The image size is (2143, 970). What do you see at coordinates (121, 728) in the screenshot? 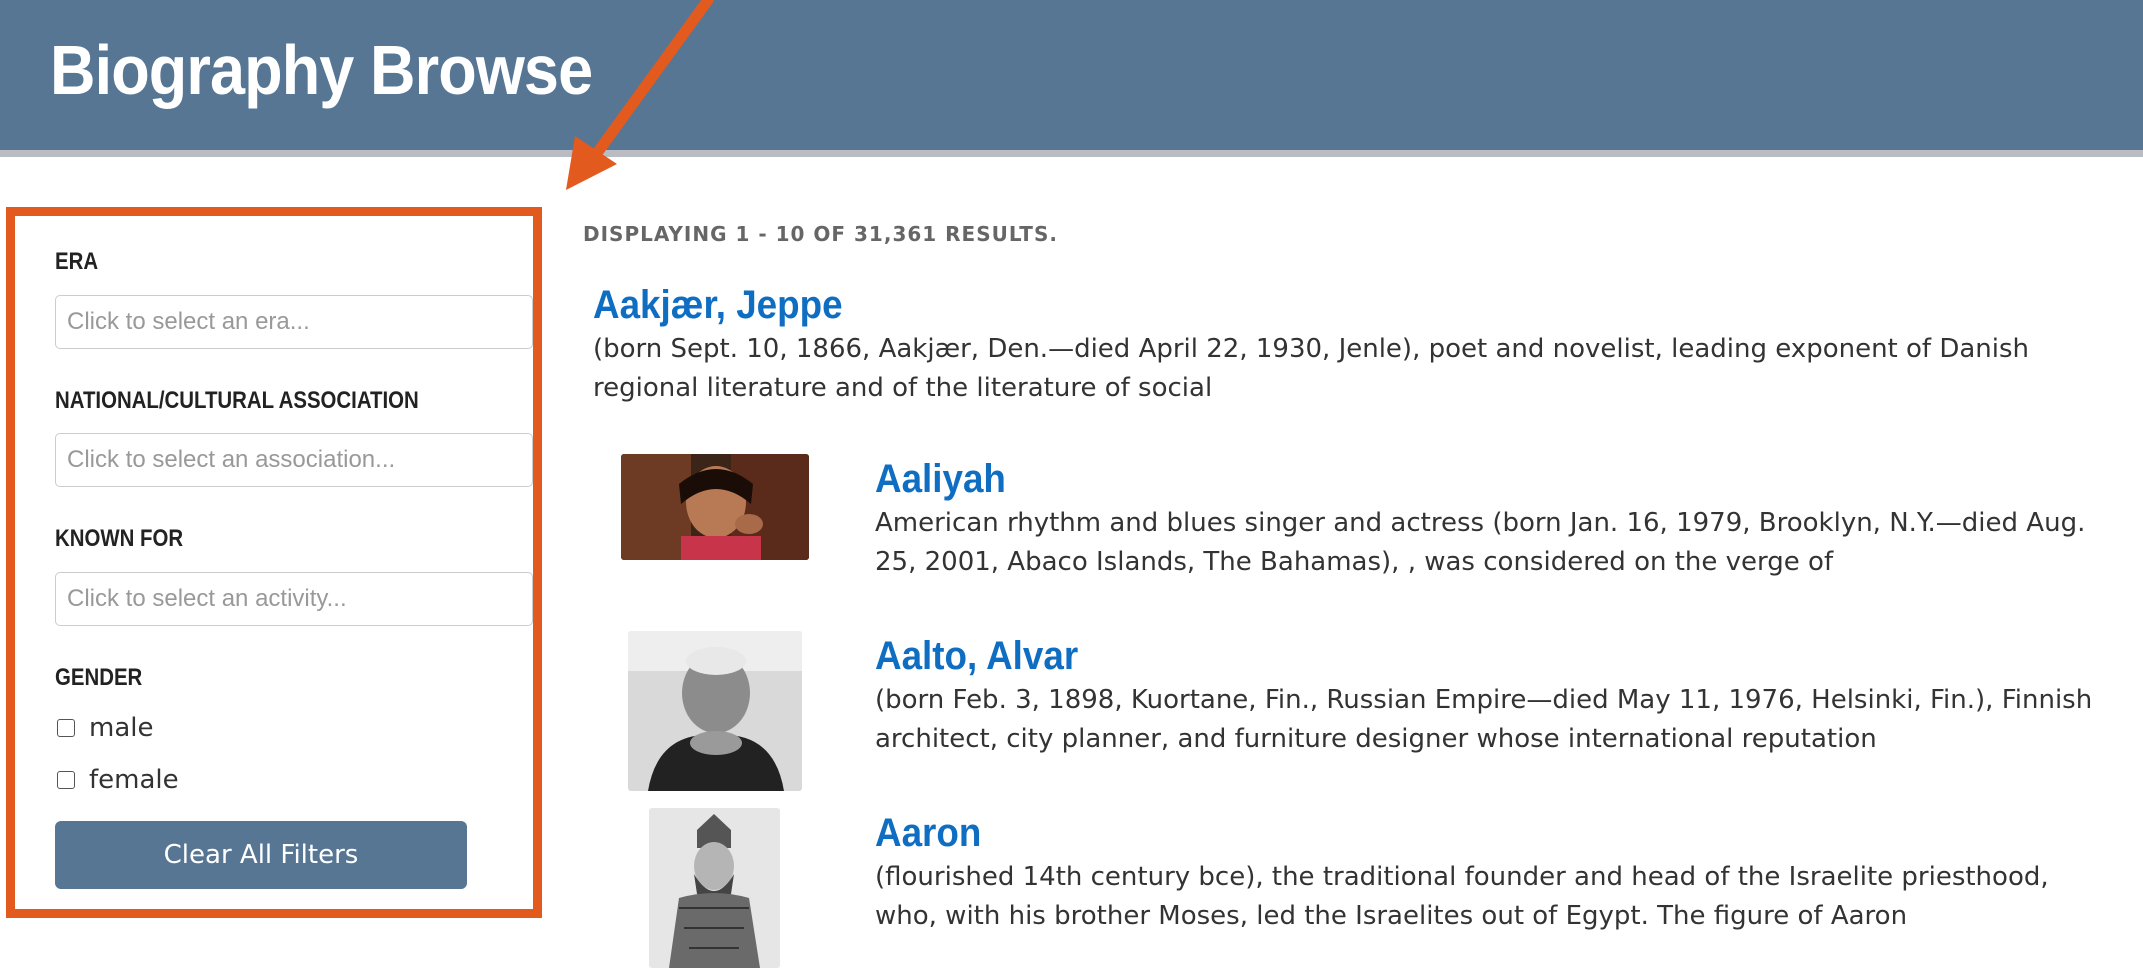
I see `male-label: male` at bounding box center [121, 728].